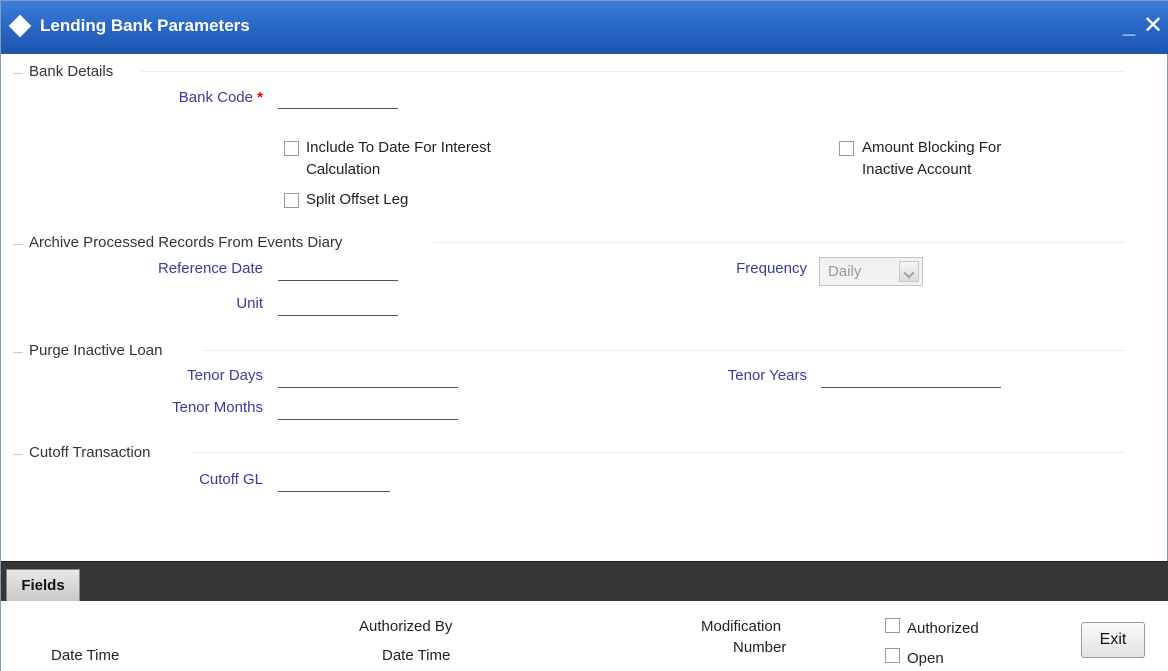  I want to click on window-title: Lending Bank Parameters, so click(145, 25).